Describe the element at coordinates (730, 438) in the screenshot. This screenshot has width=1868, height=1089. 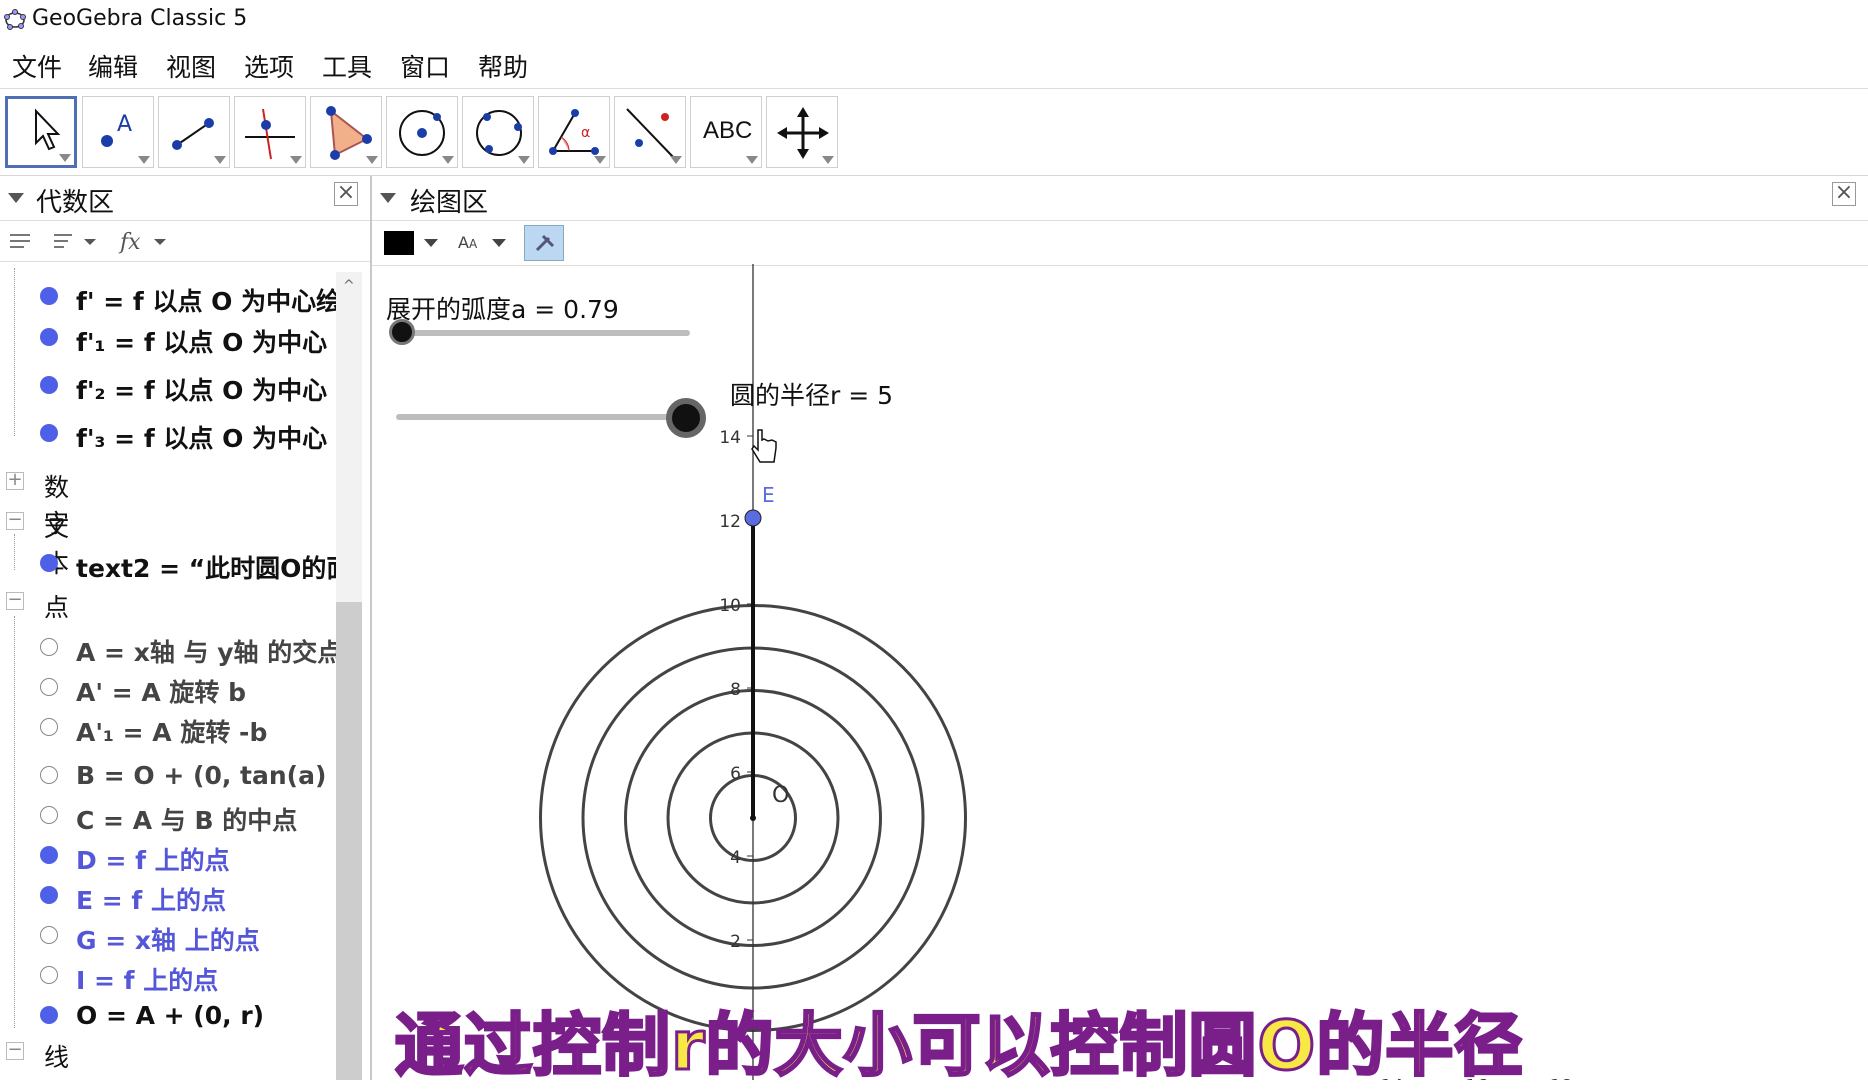
I see `y-tick-label: 14` at that location.